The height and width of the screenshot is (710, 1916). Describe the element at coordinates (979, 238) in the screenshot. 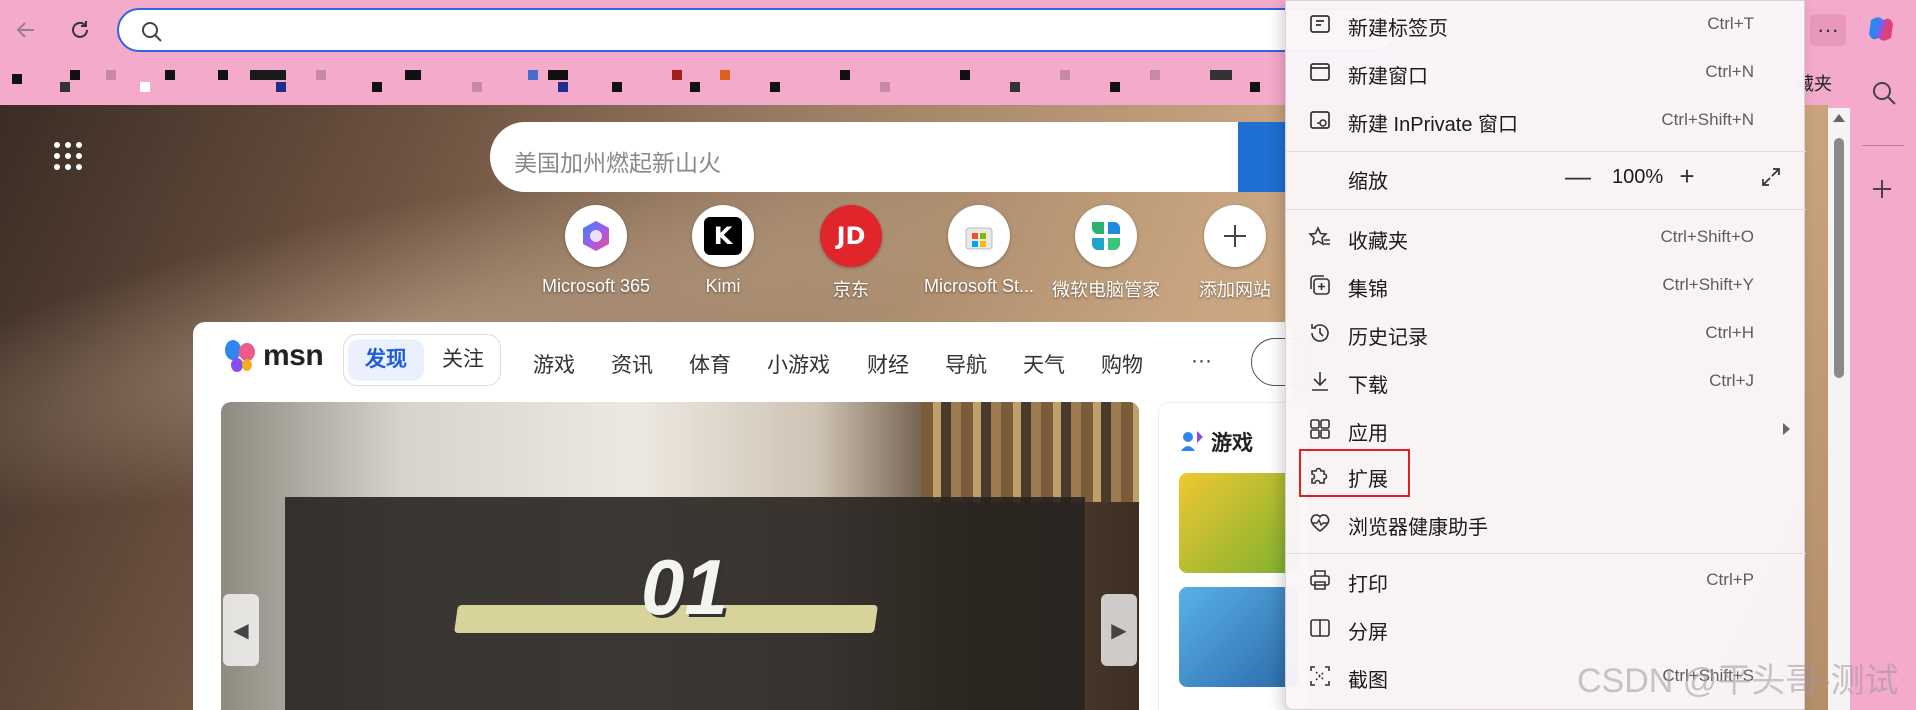

I see `microsoft-store-icon` at that location.